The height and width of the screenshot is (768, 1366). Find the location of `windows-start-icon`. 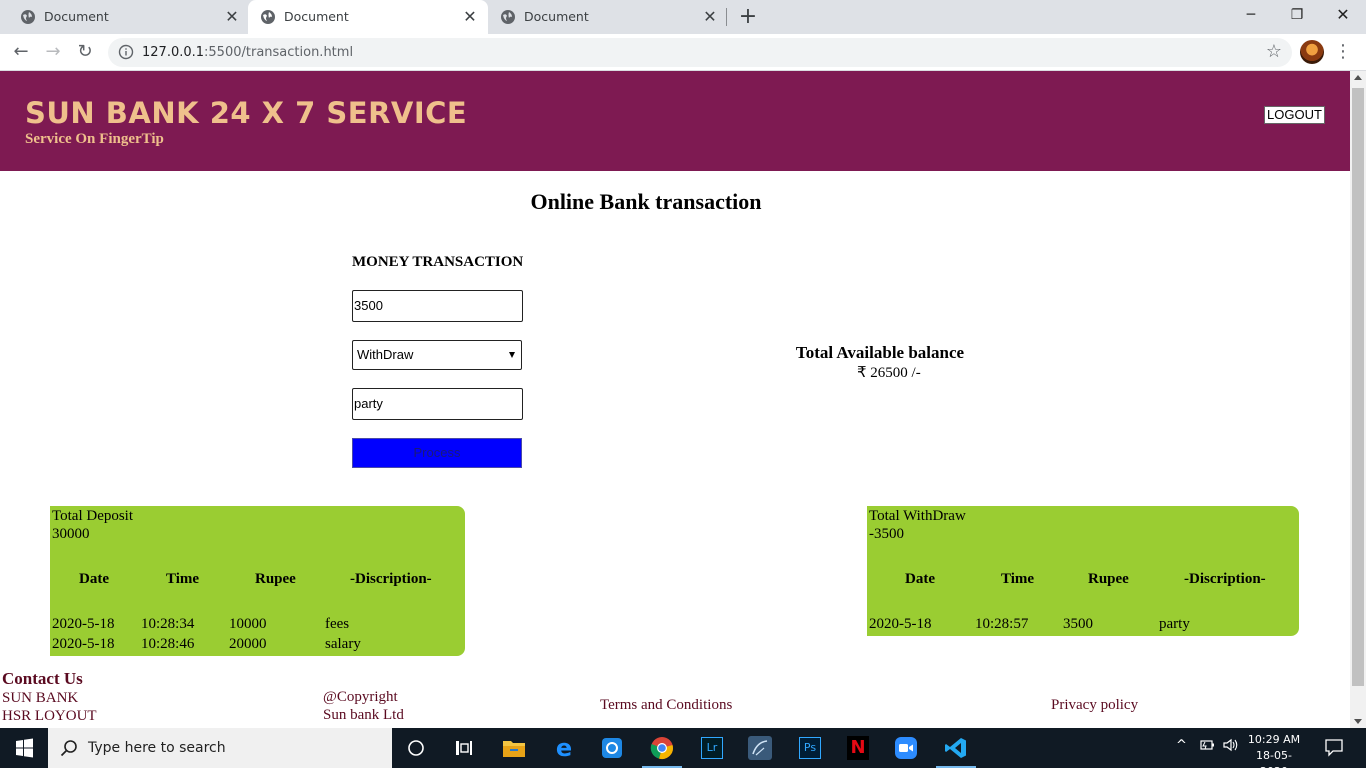

windows-start-icon is located at coordinates (24, 748).